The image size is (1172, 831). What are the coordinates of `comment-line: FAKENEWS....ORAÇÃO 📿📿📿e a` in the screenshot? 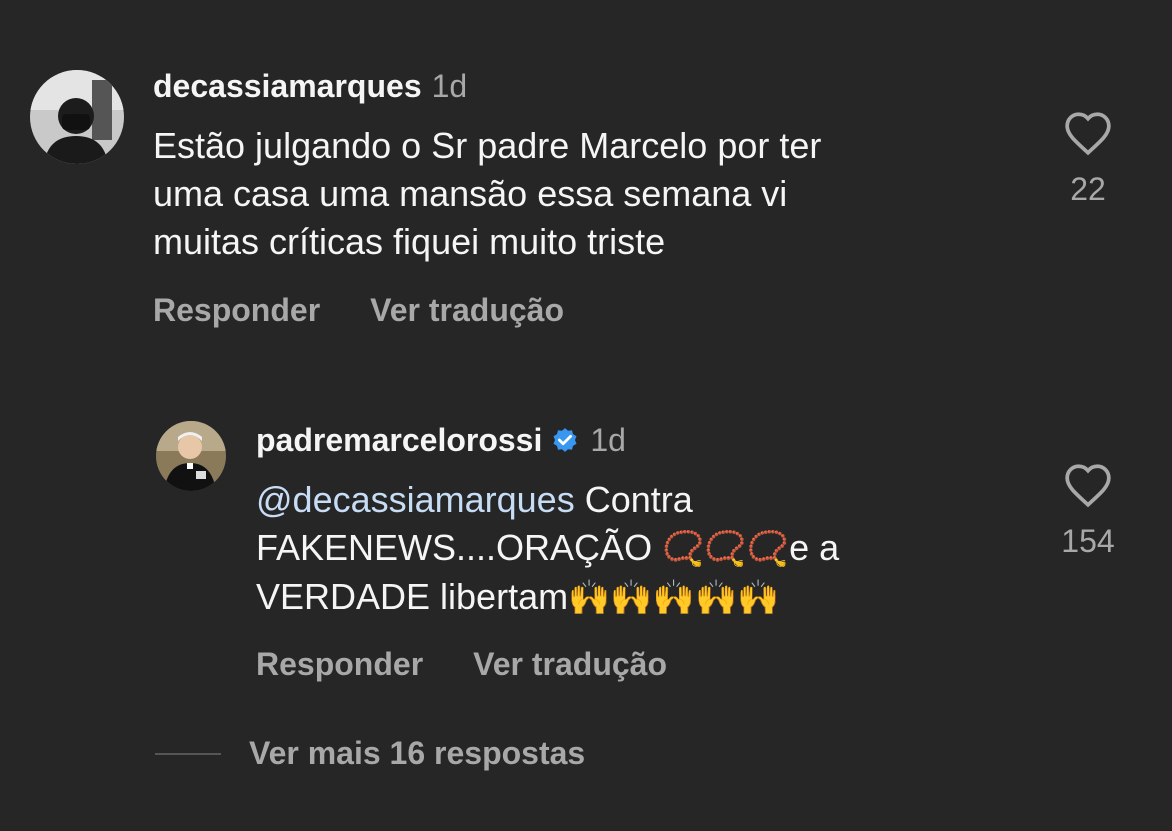 It's located at (547, 548).